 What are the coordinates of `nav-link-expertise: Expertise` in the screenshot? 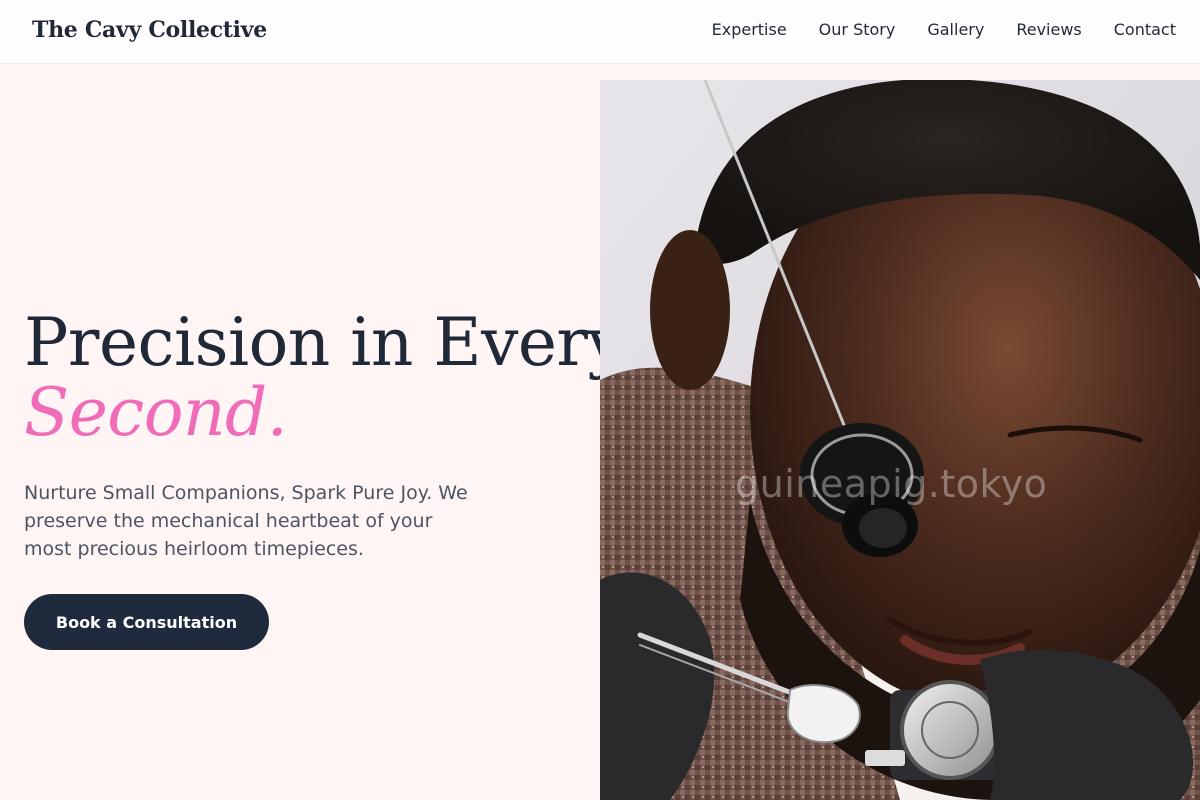 It's located at (749, 30).